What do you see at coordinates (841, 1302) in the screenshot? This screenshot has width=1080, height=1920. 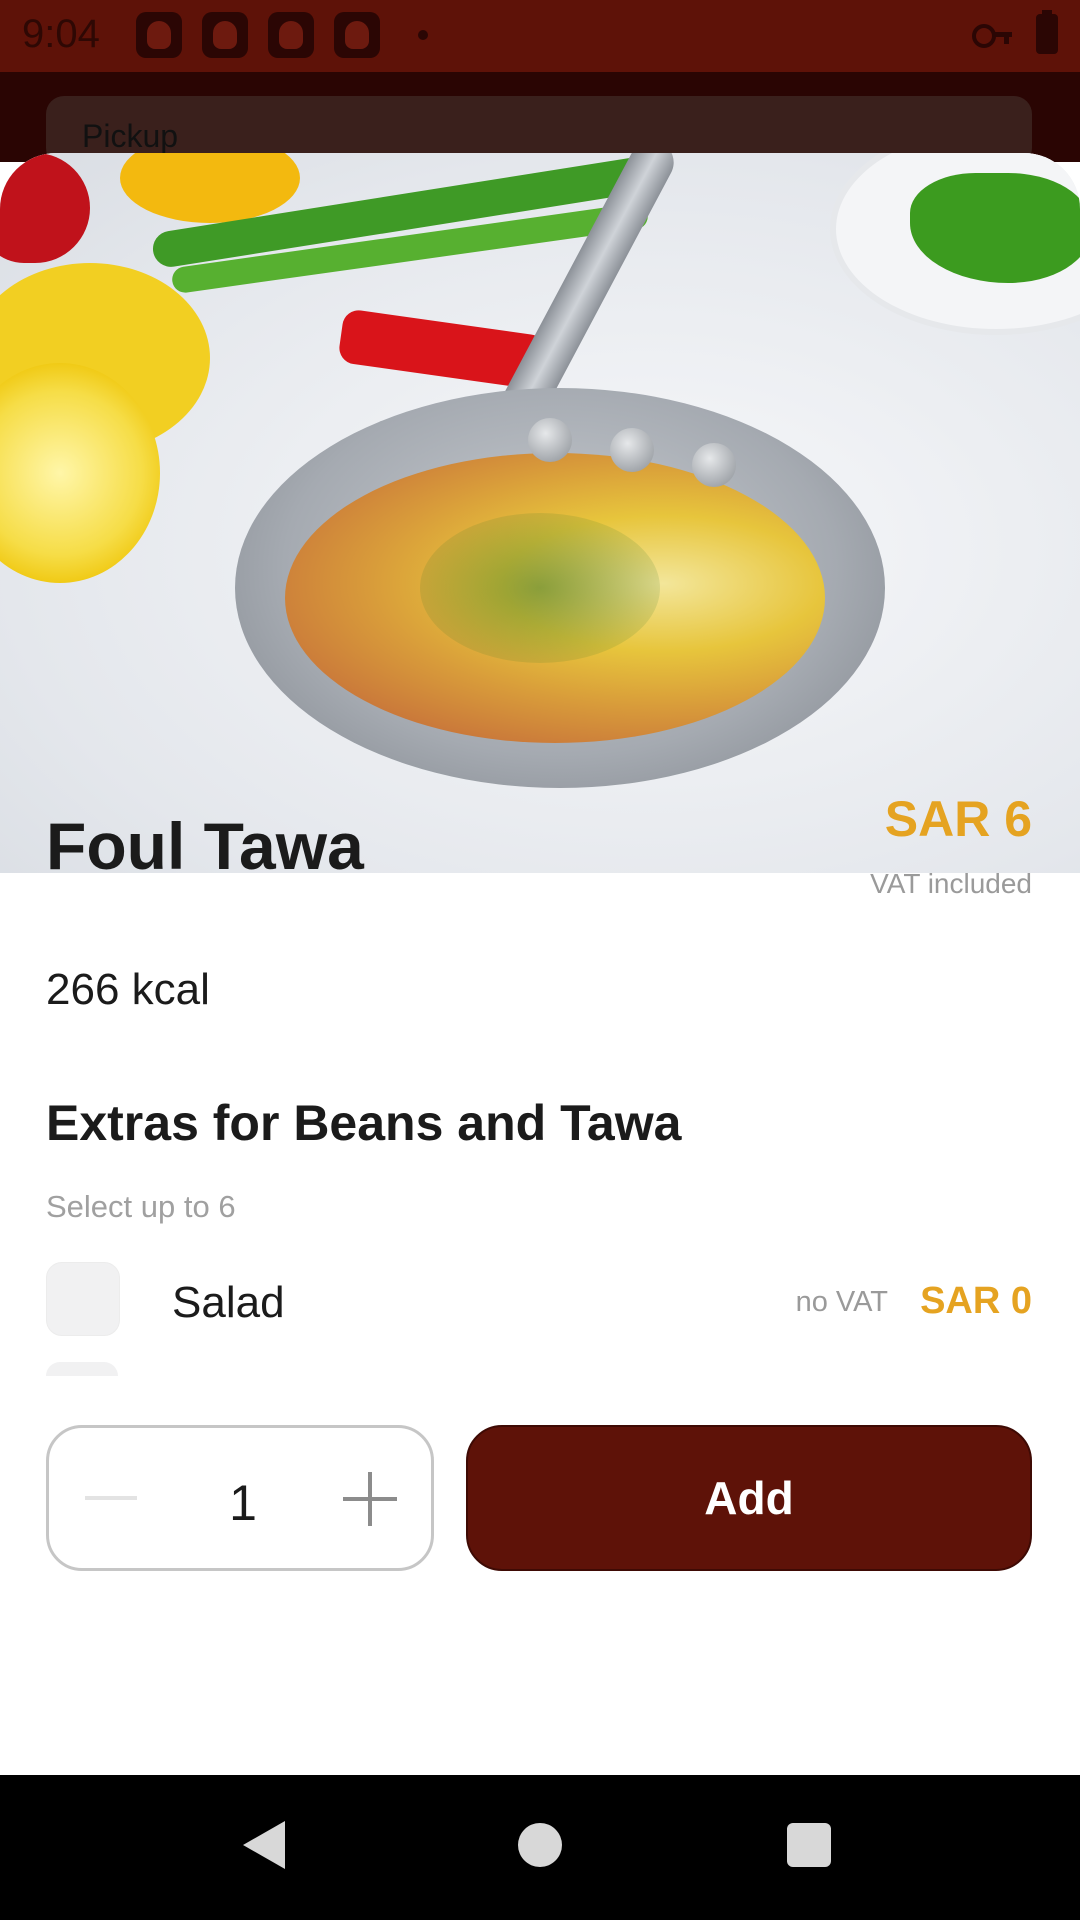 I see `option-vat-note: no VAT` at bounding box center [841, 1302].